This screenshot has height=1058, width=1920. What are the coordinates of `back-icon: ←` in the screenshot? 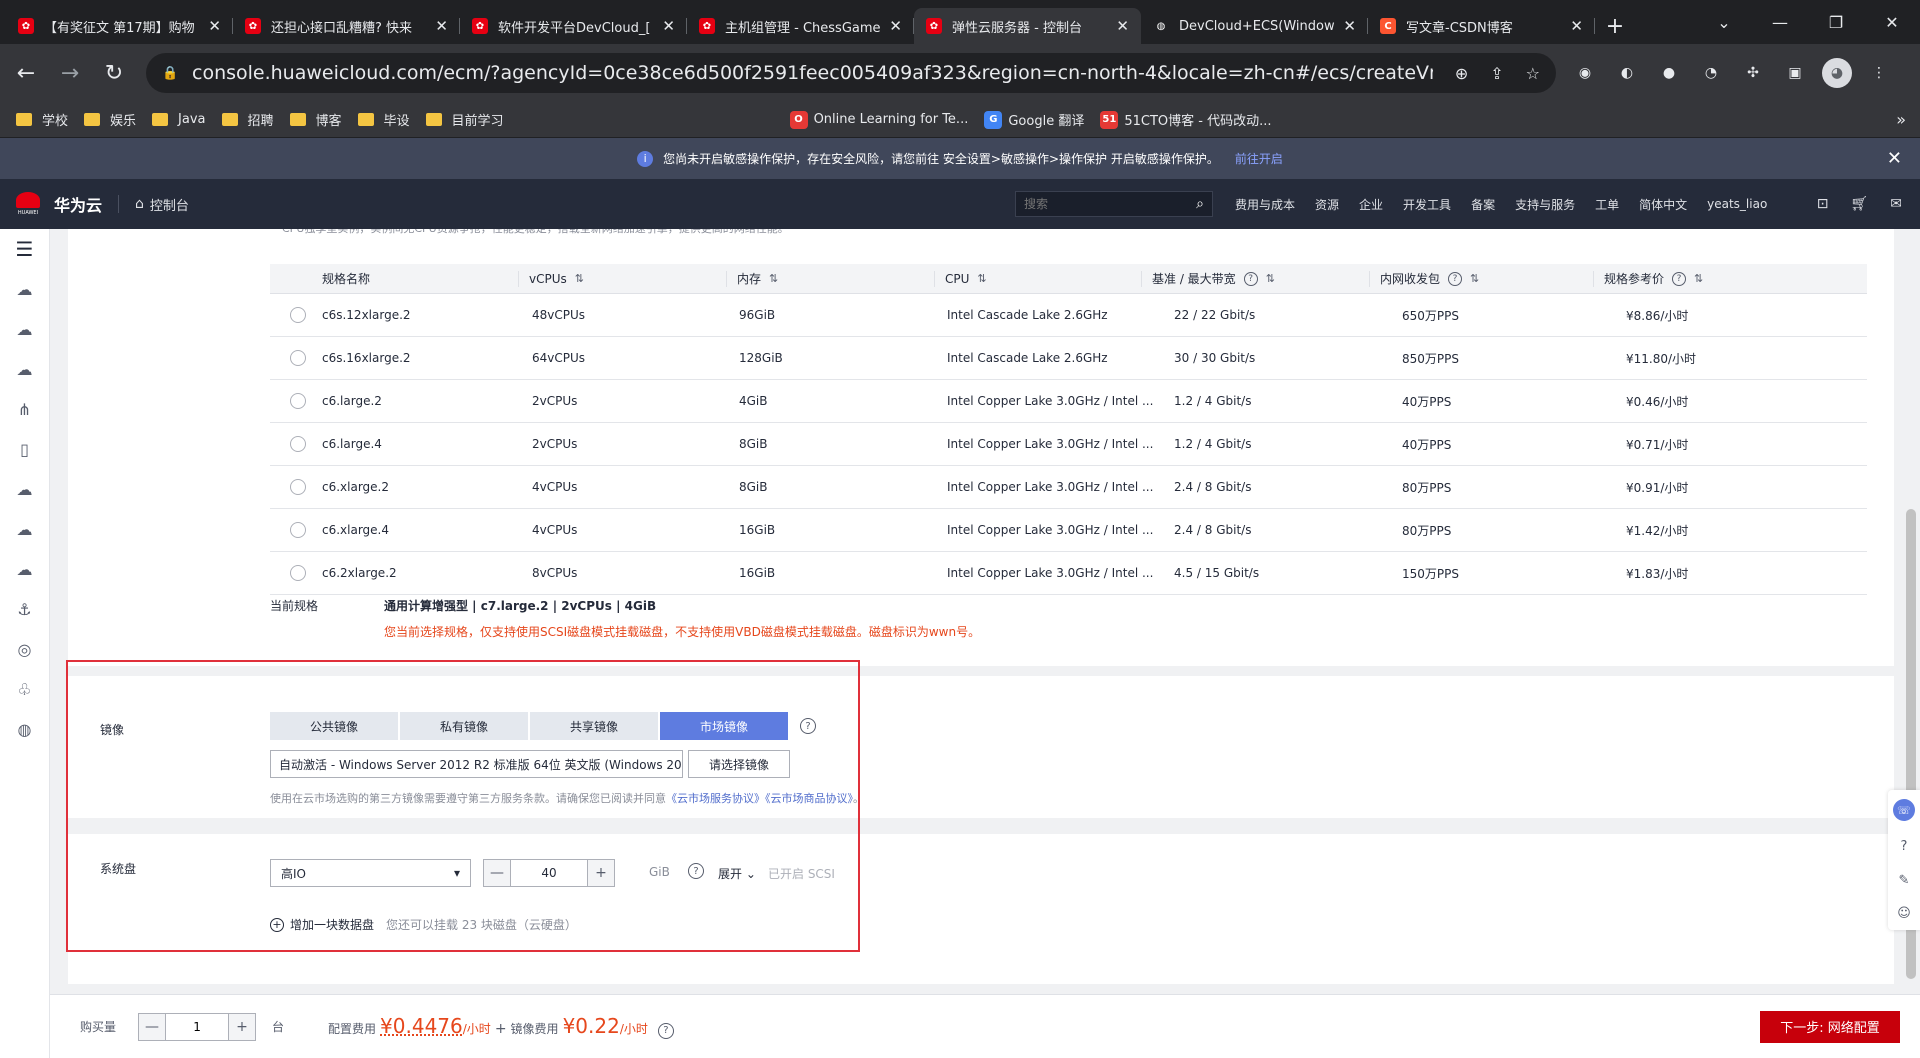 It's located at (26, 73).